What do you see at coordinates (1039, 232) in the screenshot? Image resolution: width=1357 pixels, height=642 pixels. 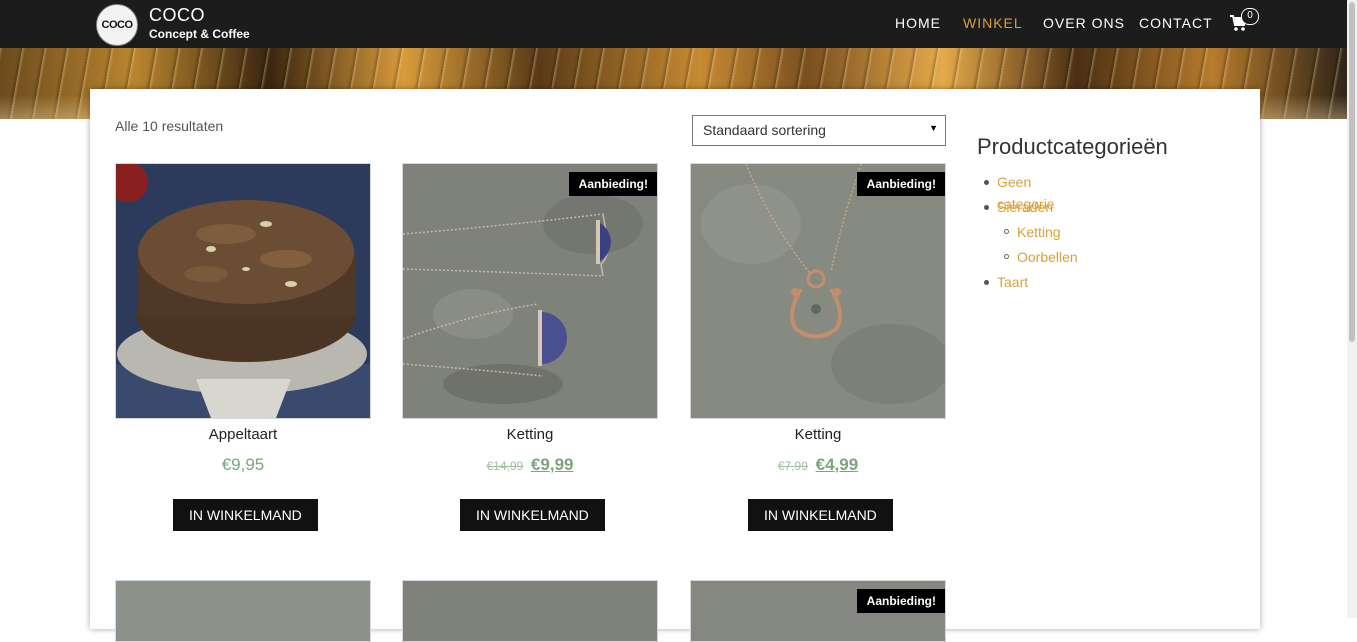 I see `category-link-ketting: Ketting` at bounding box center [1039, 232].